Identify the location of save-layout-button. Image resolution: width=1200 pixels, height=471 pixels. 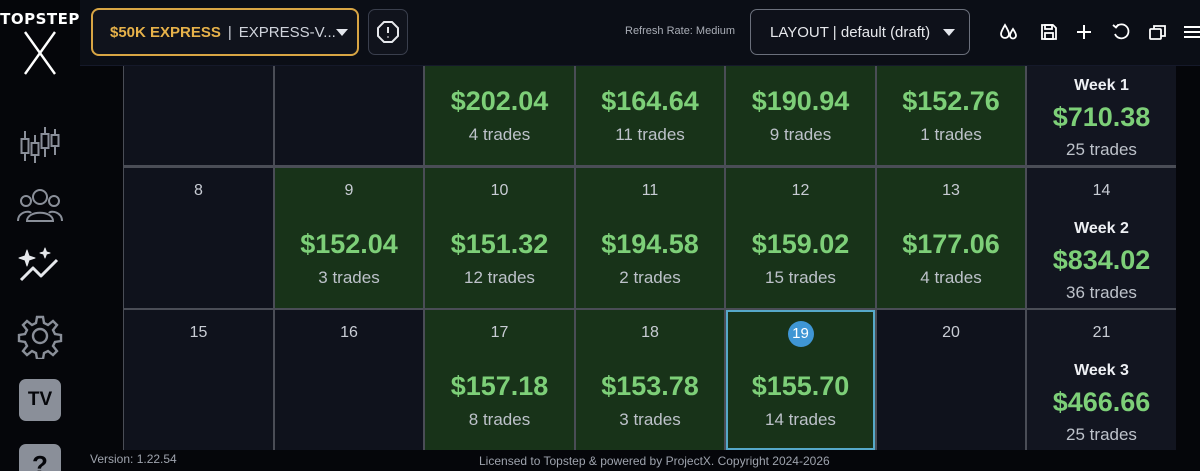
(1049, 32).